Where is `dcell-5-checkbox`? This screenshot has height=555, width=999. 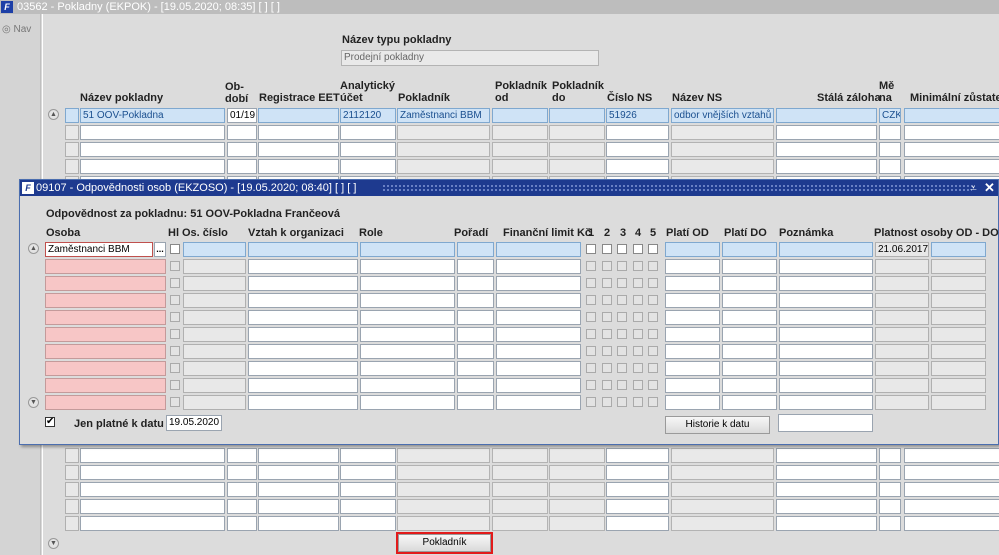 dcell-5-checkbox is located at coordinates (653, 249).